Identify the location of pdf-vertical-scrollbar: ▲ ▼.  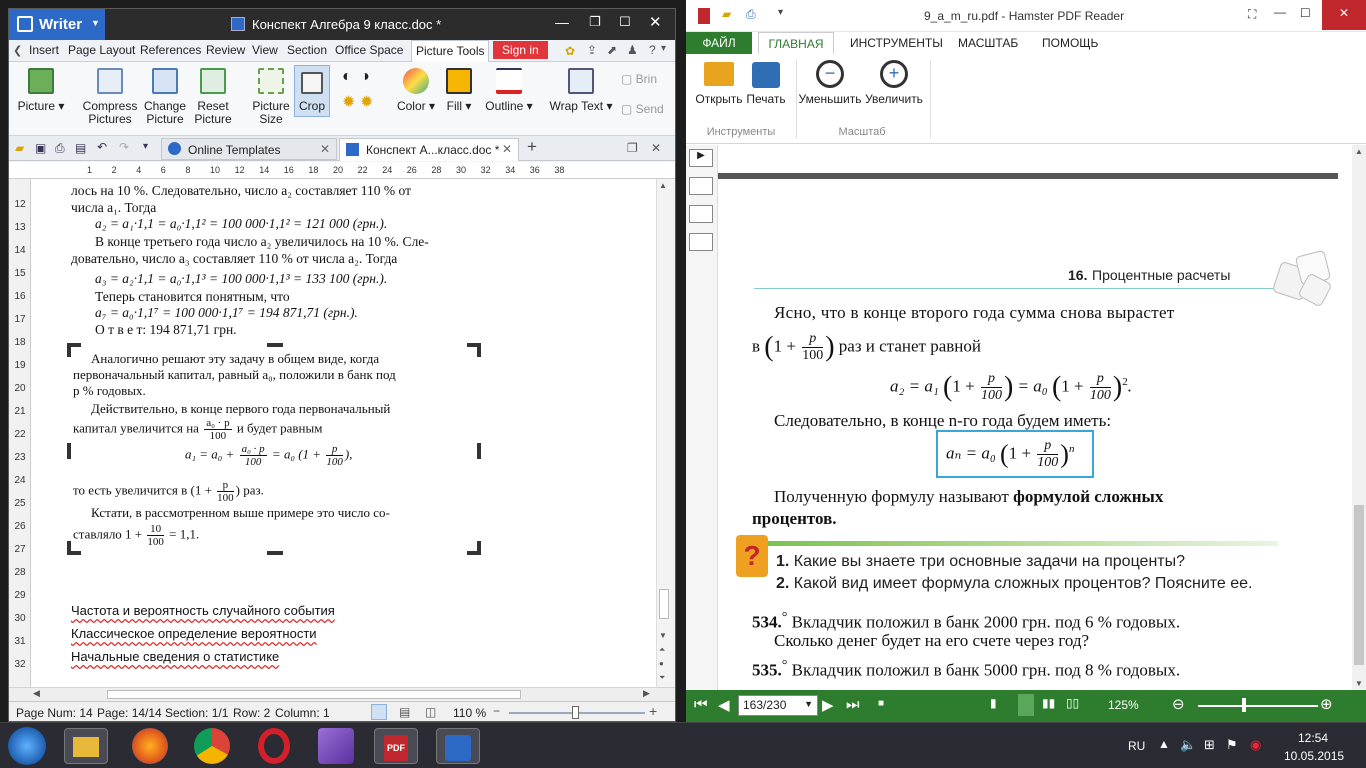
(1359, 417).